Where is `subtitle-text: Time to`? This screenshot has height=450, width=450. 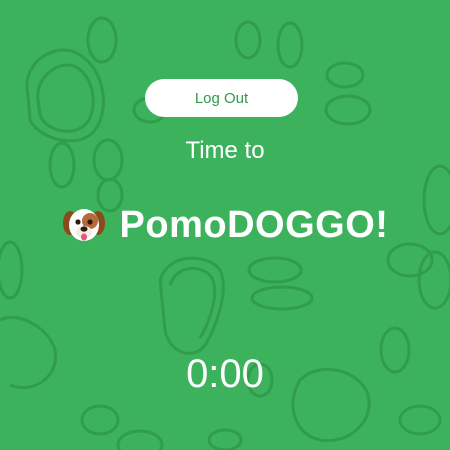 subtitle-text: Time to is located at coordinates (225, 150).